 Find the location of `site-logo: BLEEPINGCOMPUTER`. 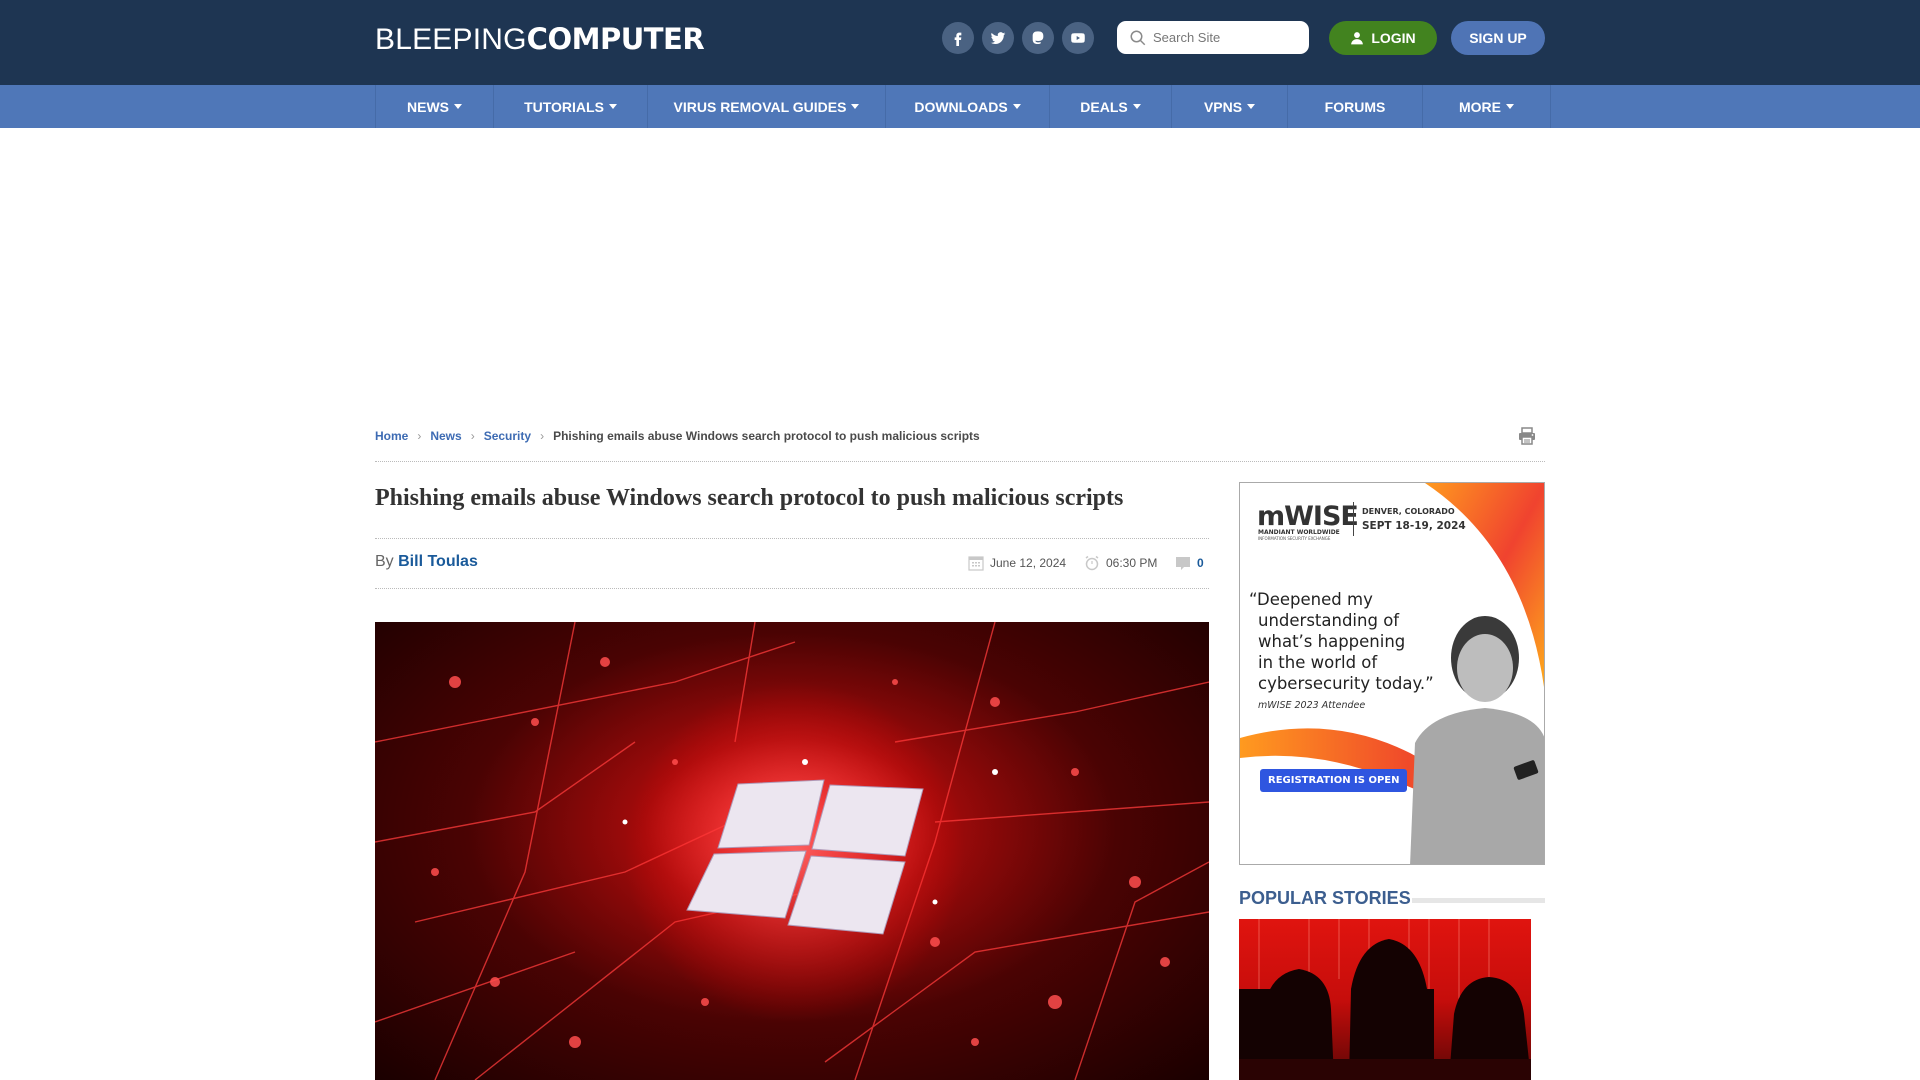

site-logo: BLEEPINGCOMPUTER is located at coordinates (540, 39).